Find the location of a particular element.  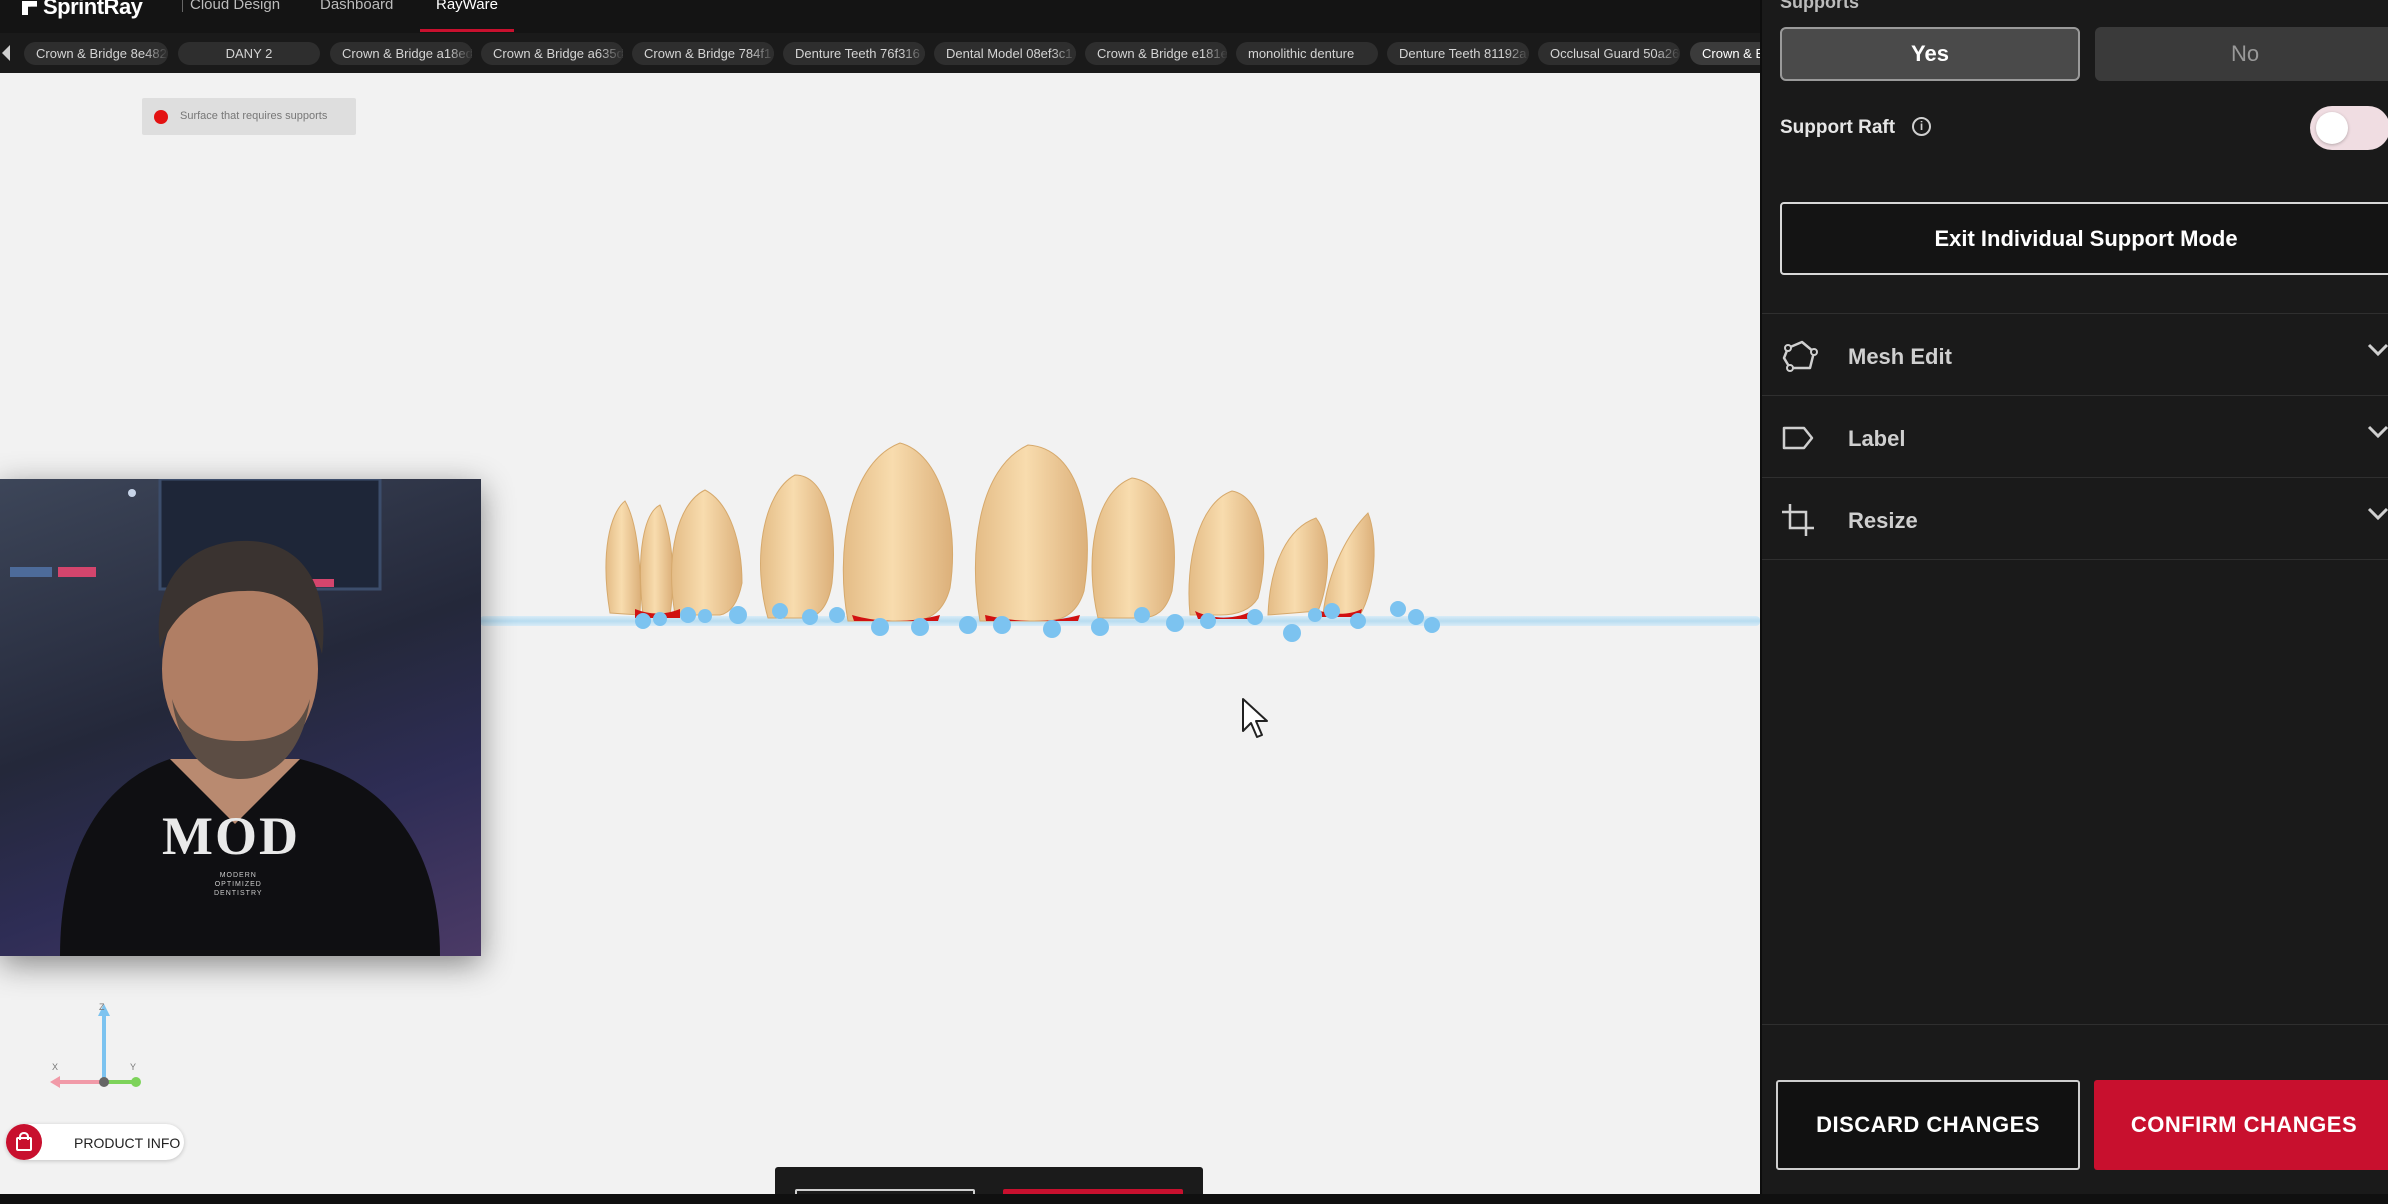

sprintray-logo: SprintRay is located at coordinates (82, 10).